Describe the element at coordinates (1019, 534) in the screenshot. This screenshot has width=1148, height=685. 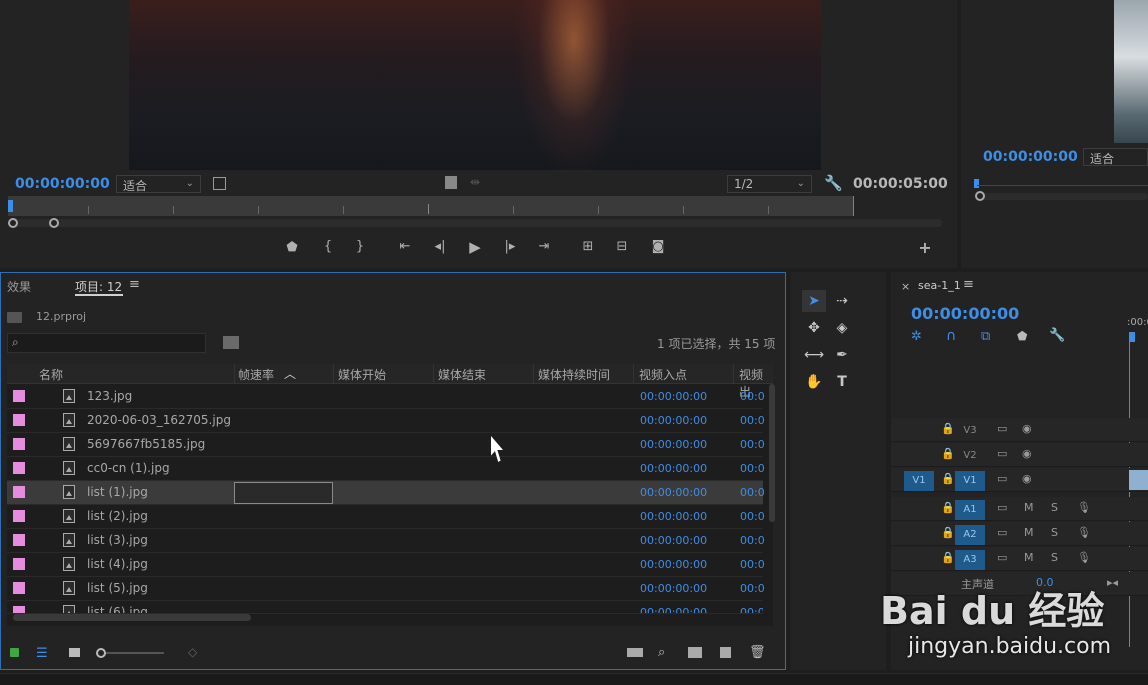
I see `audio-track-a2: 🔒 A2 ▭ M S 🎙` at that location.